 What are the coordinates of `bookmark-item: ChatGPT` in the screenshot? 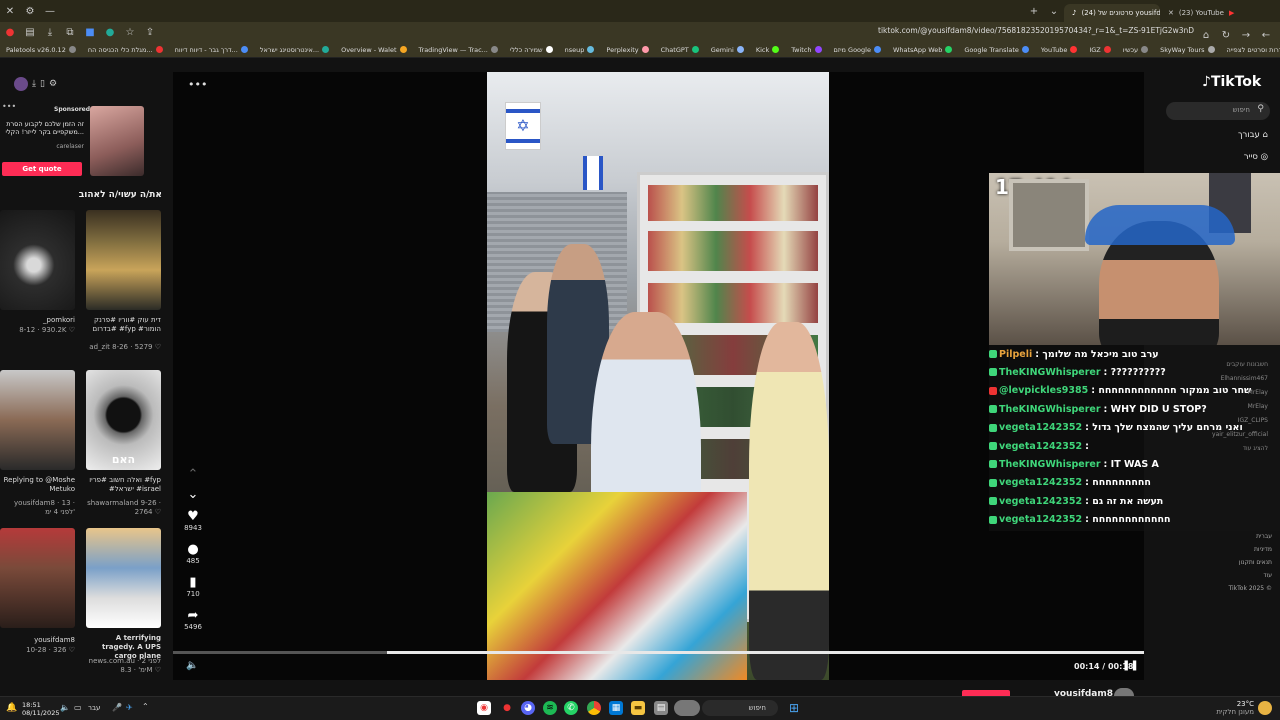 It's located at (680, 50).